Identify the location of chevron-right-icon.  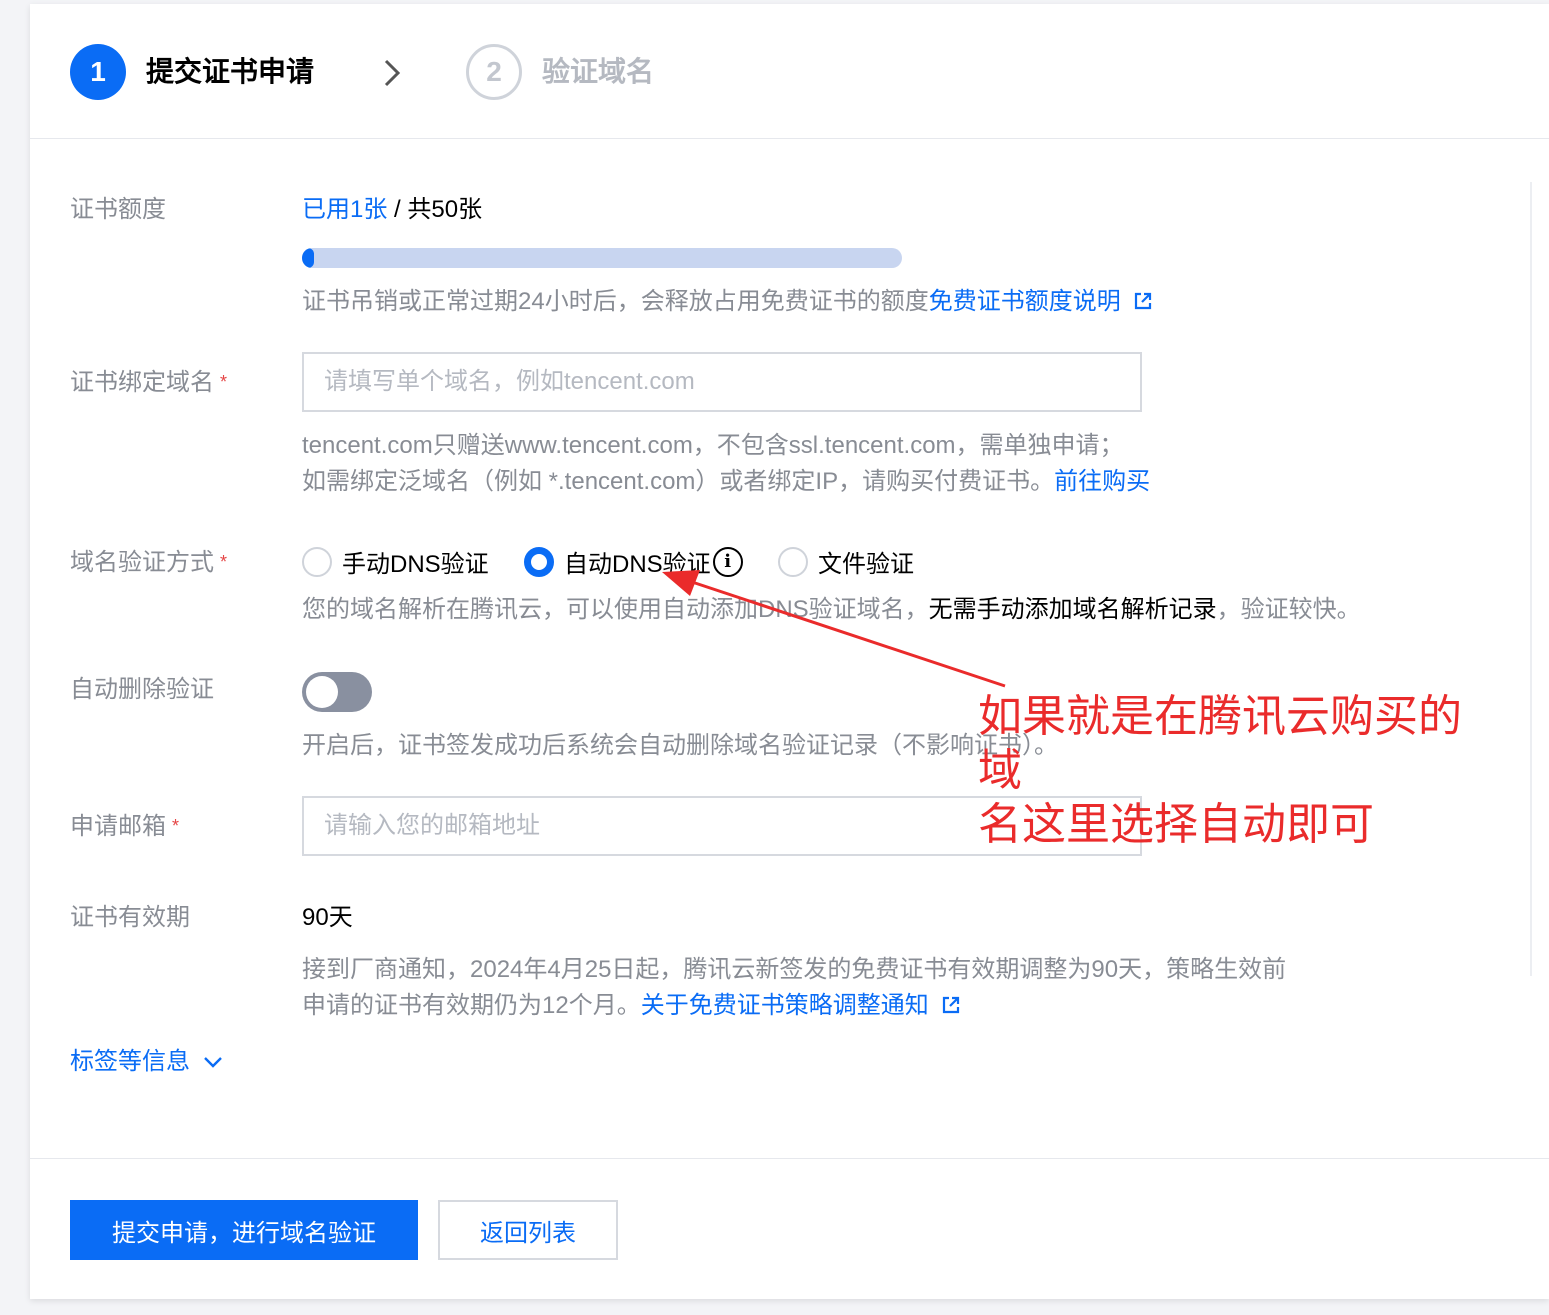
(392, 73).